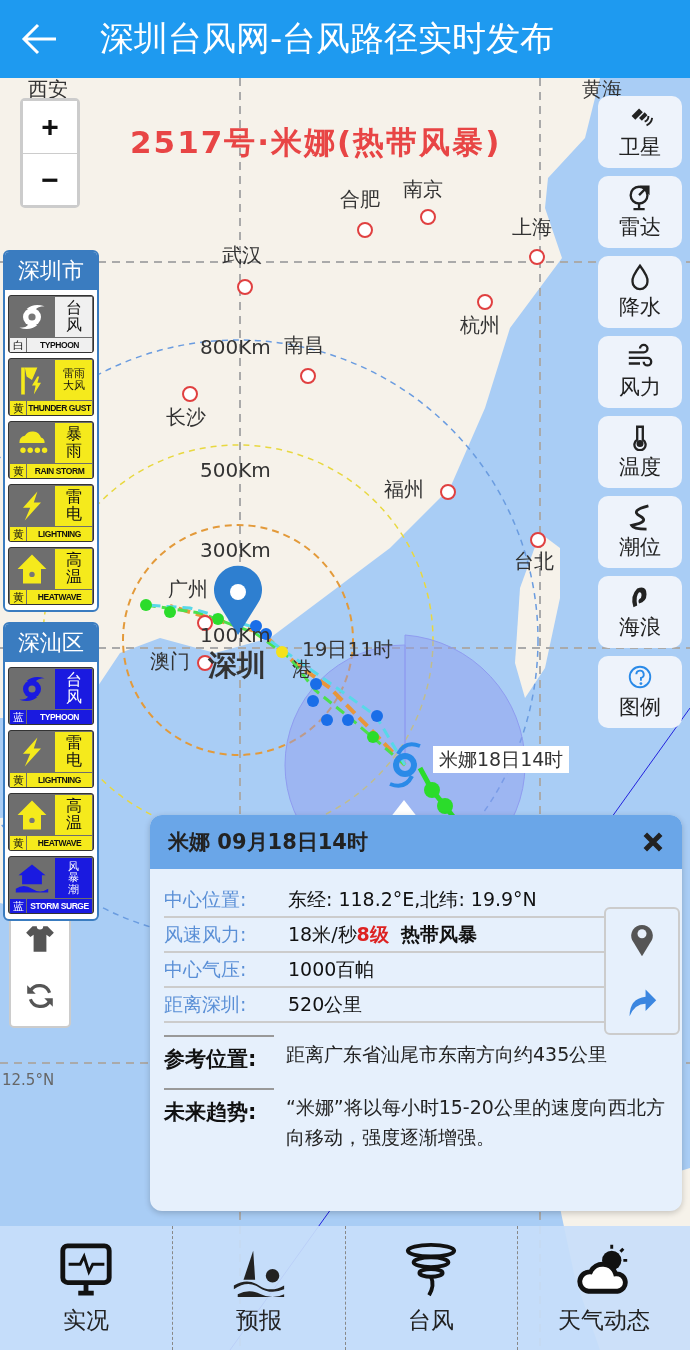  Describe the element at coordinates (431, 1288) in the screenshot. I see `nav-typhoon-tab: 台风` at that location.